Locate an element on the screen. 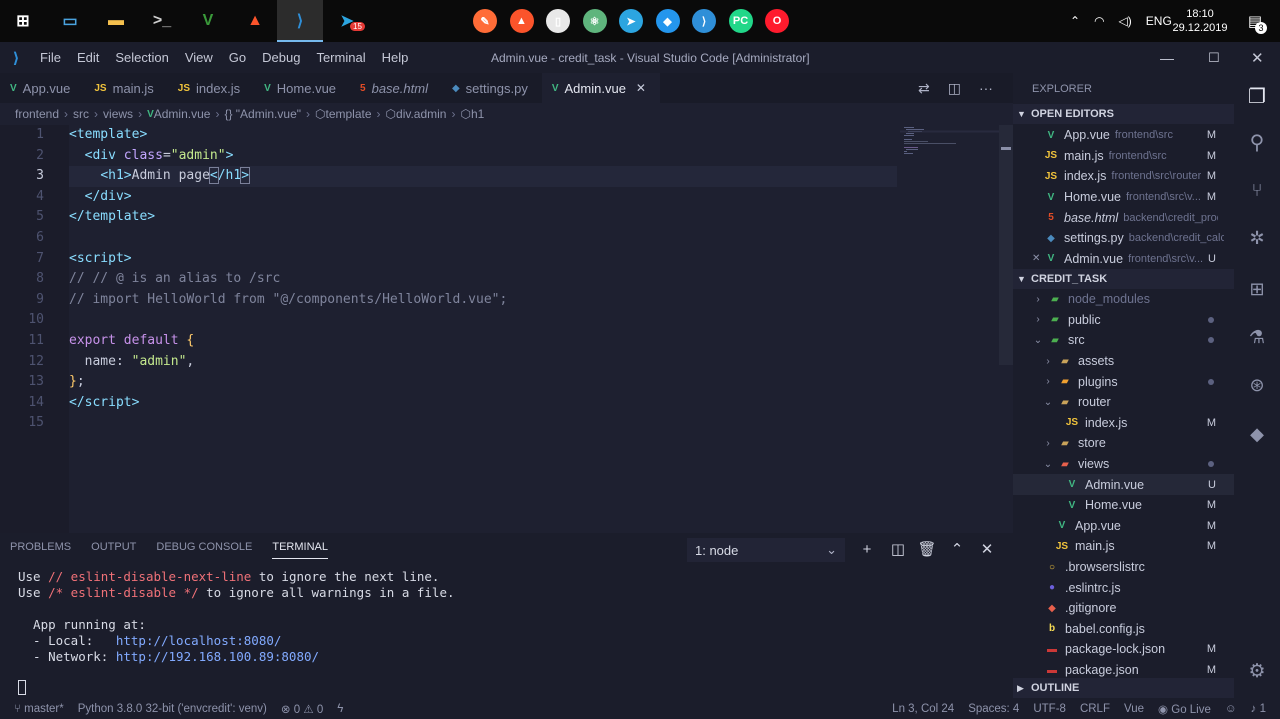 The image size is (1280, 719). notifications-indicator: ♪ 1 is located at coordinates (1262, 709).